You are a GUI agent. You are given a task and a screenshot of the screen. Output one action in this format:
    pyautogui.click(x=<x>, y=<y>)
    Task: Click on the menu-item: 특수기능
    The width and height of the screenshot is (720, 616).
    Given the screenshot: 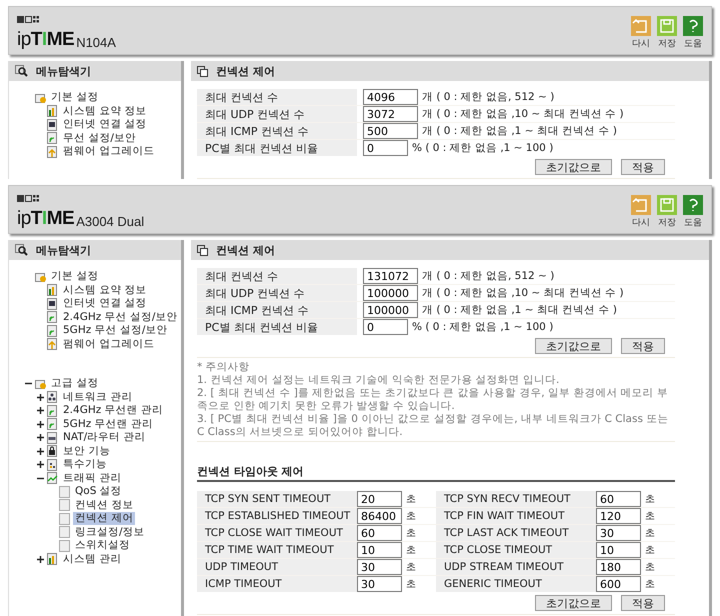 What is the action you would take?
    pyautogui.click(x=85, y=465)
    